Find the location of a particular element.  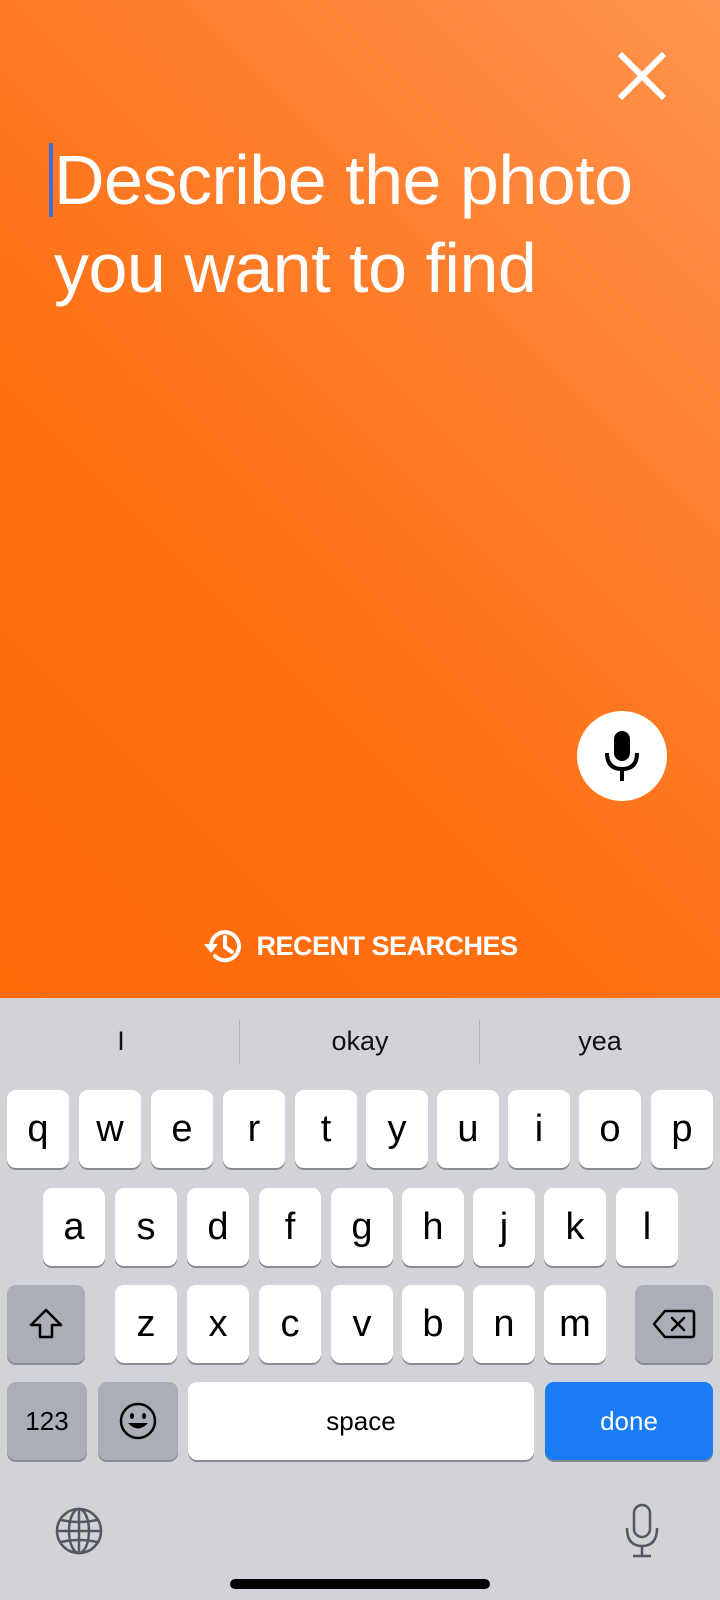

key-b: b is located at coordinates (433, 1324).